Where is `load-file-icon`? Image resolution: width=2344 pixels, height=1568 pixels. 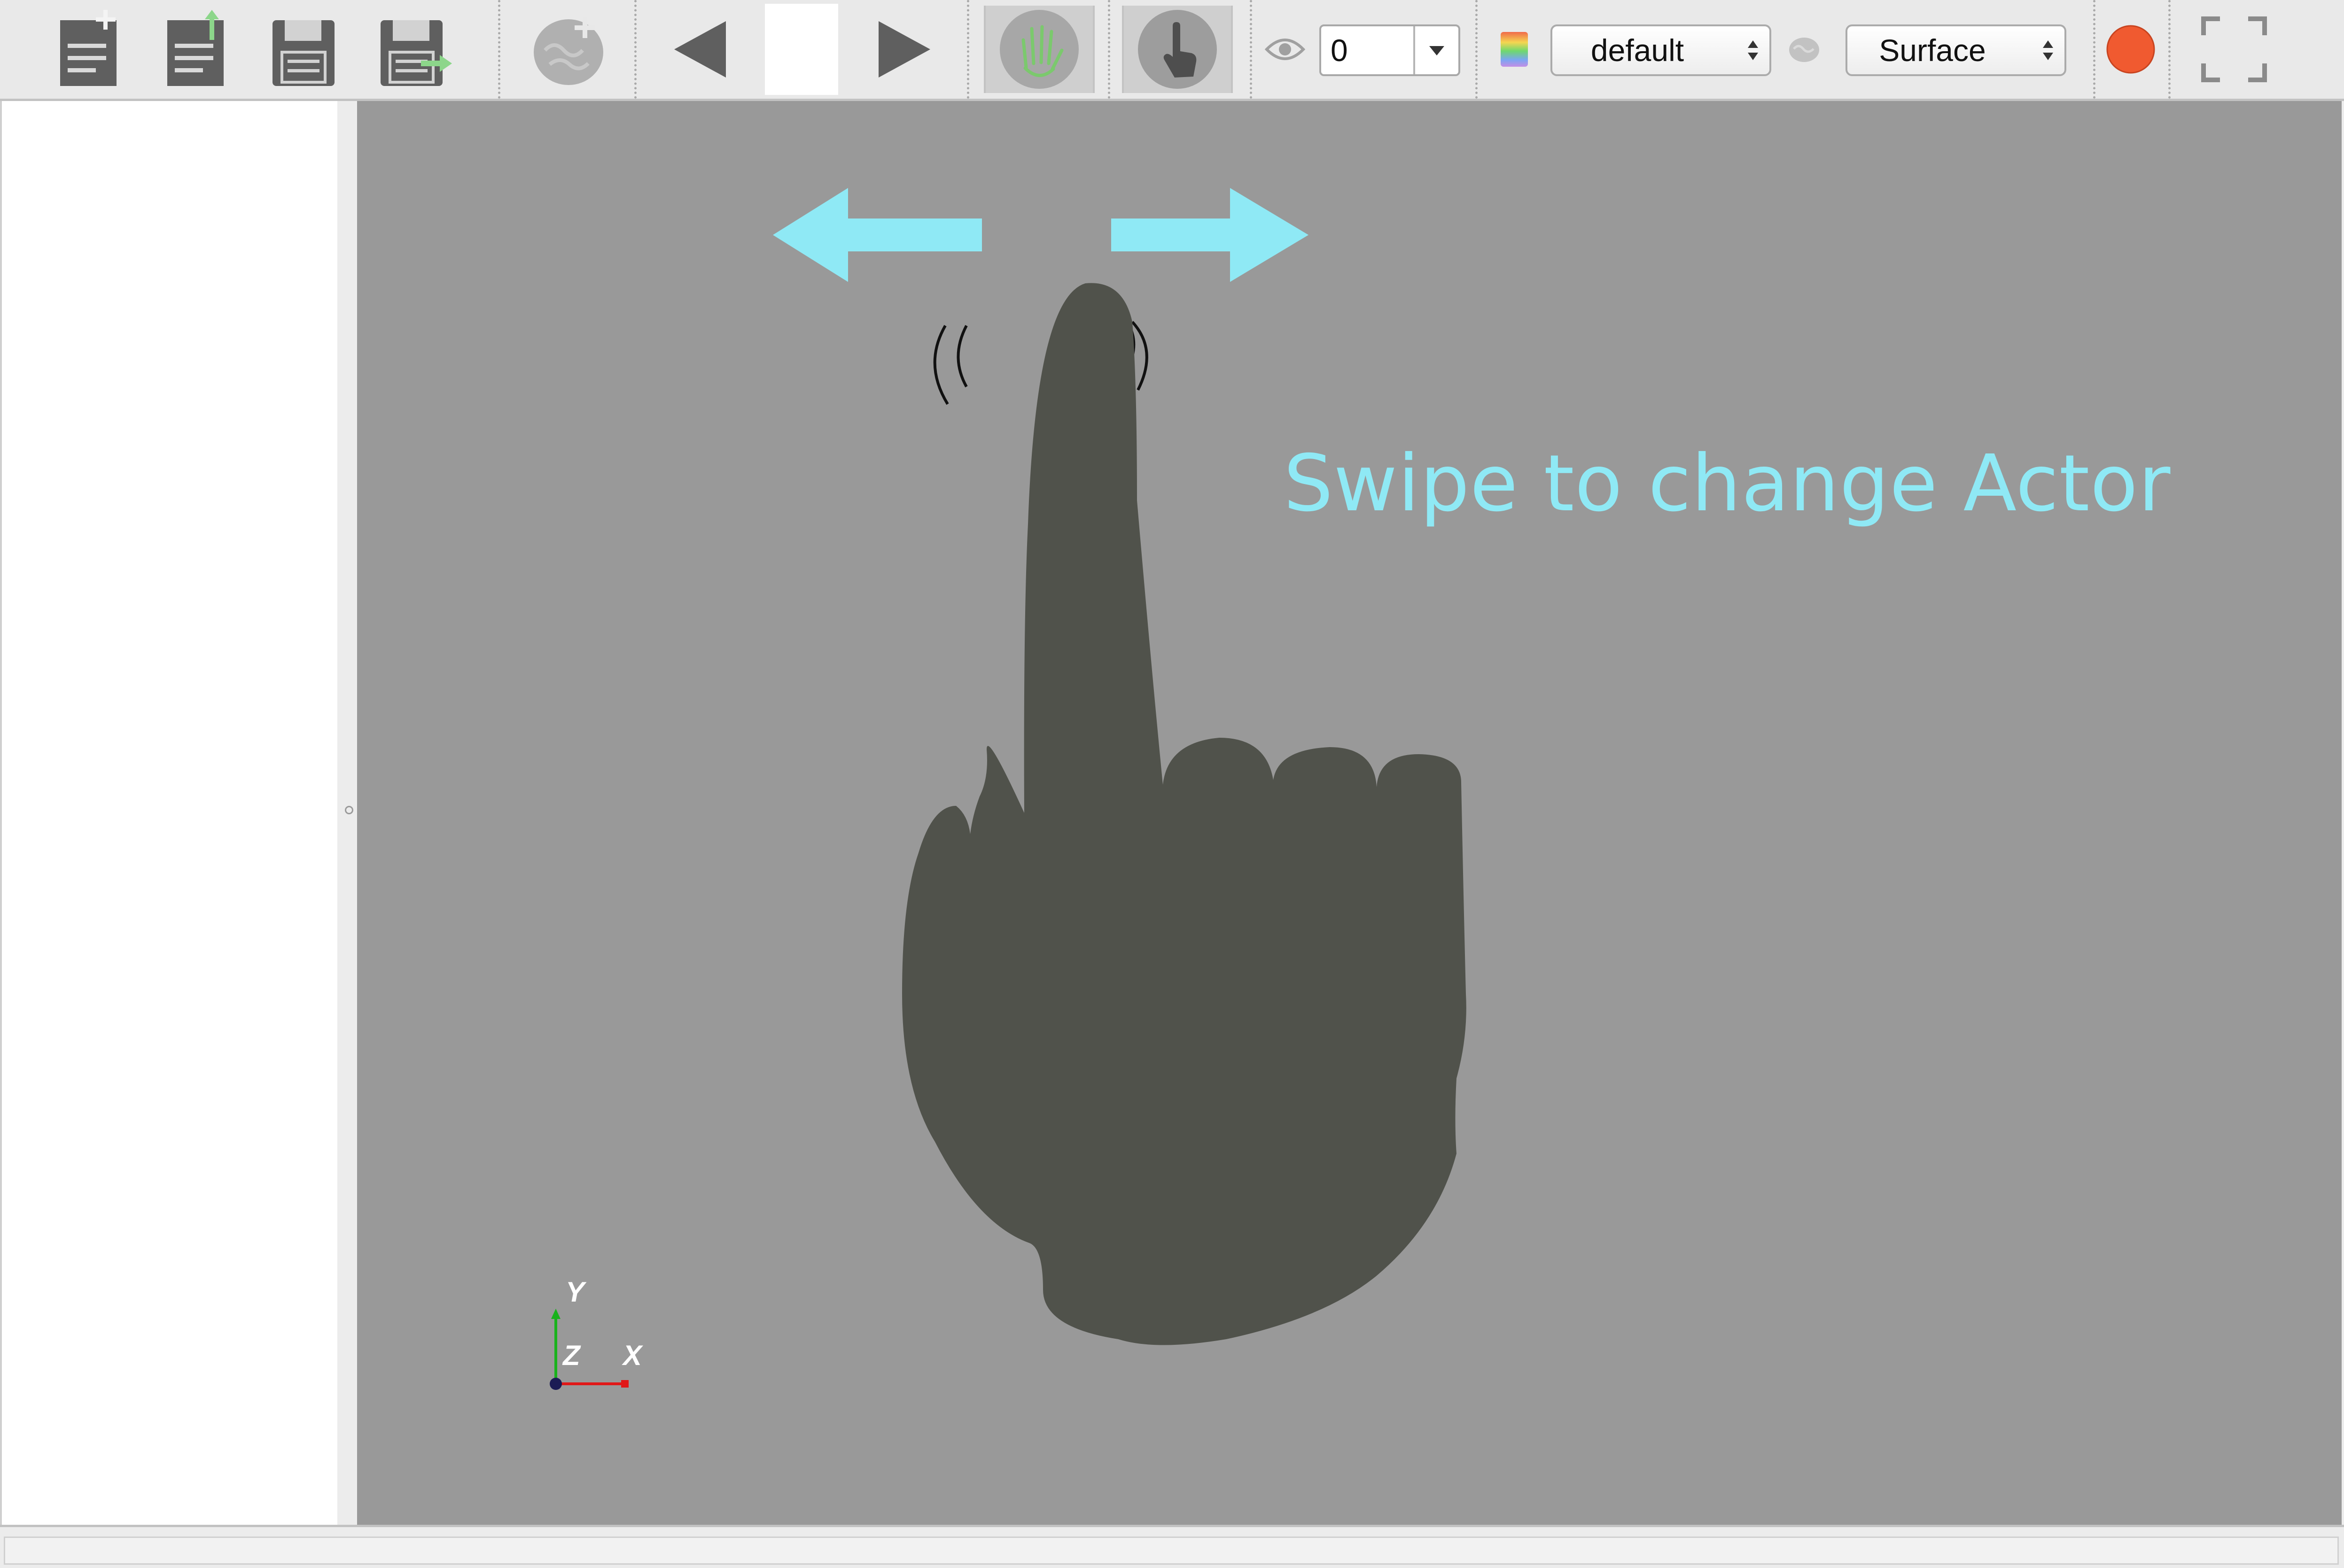
load-file-icon is located at coordinates (195, 48).